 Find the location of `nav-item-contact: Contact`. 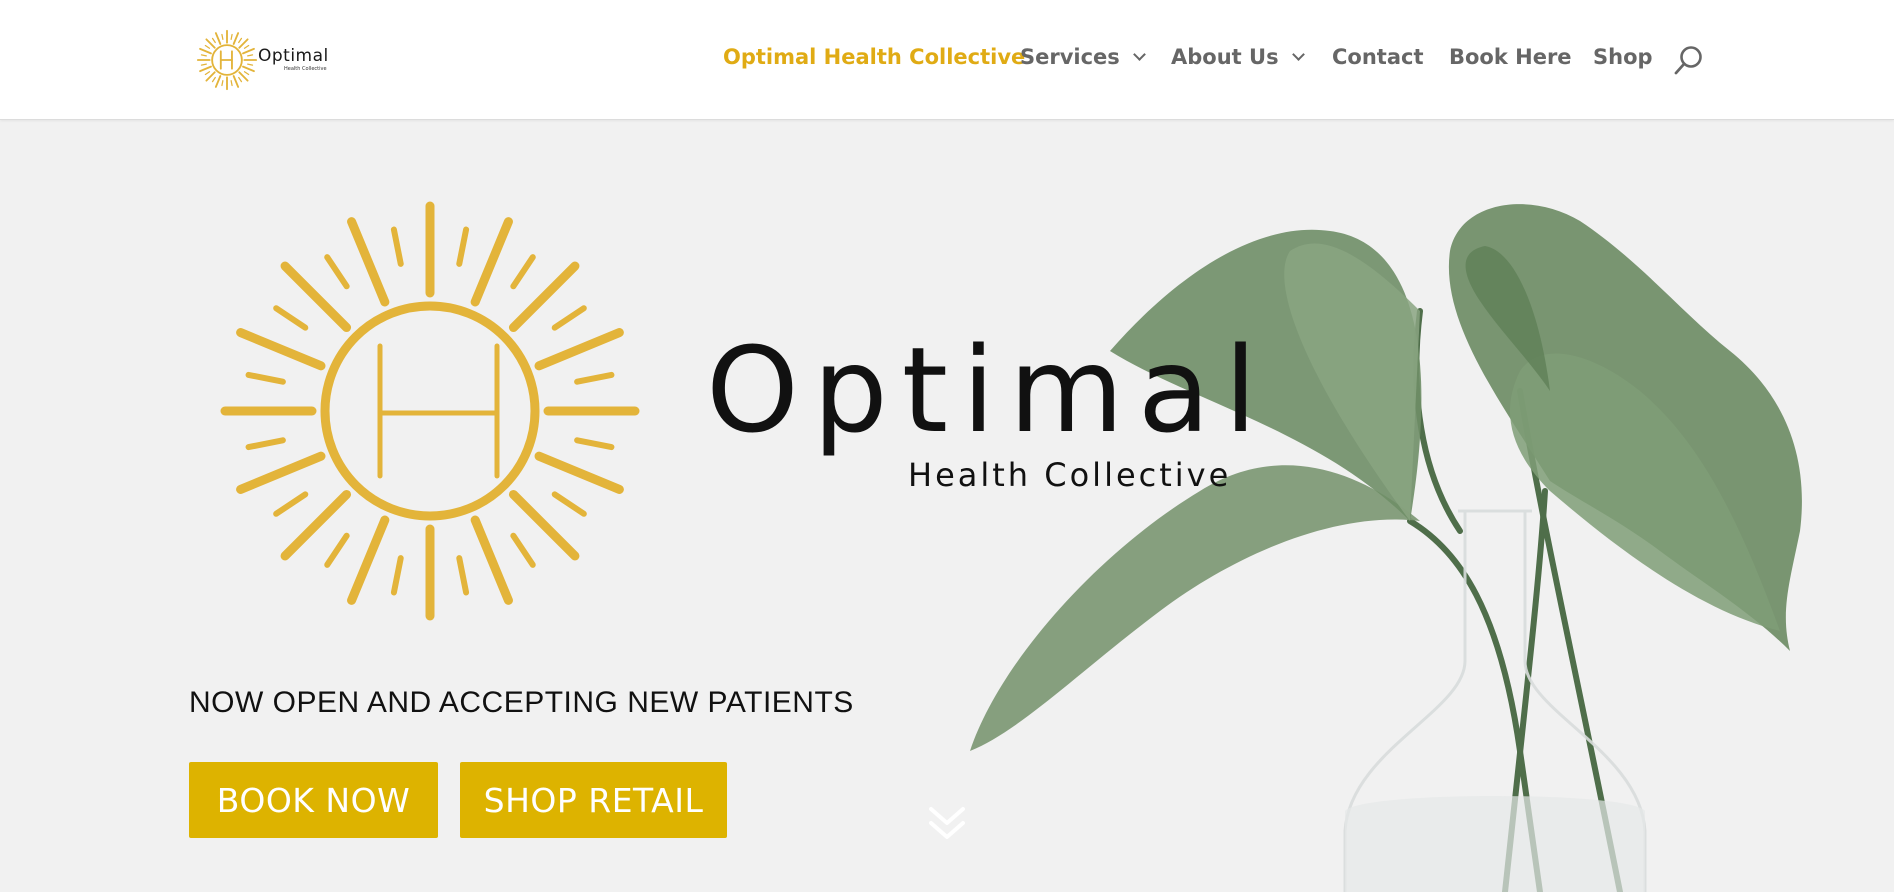

nav-item-contact: Contact is located at coordinates (1378, 57).